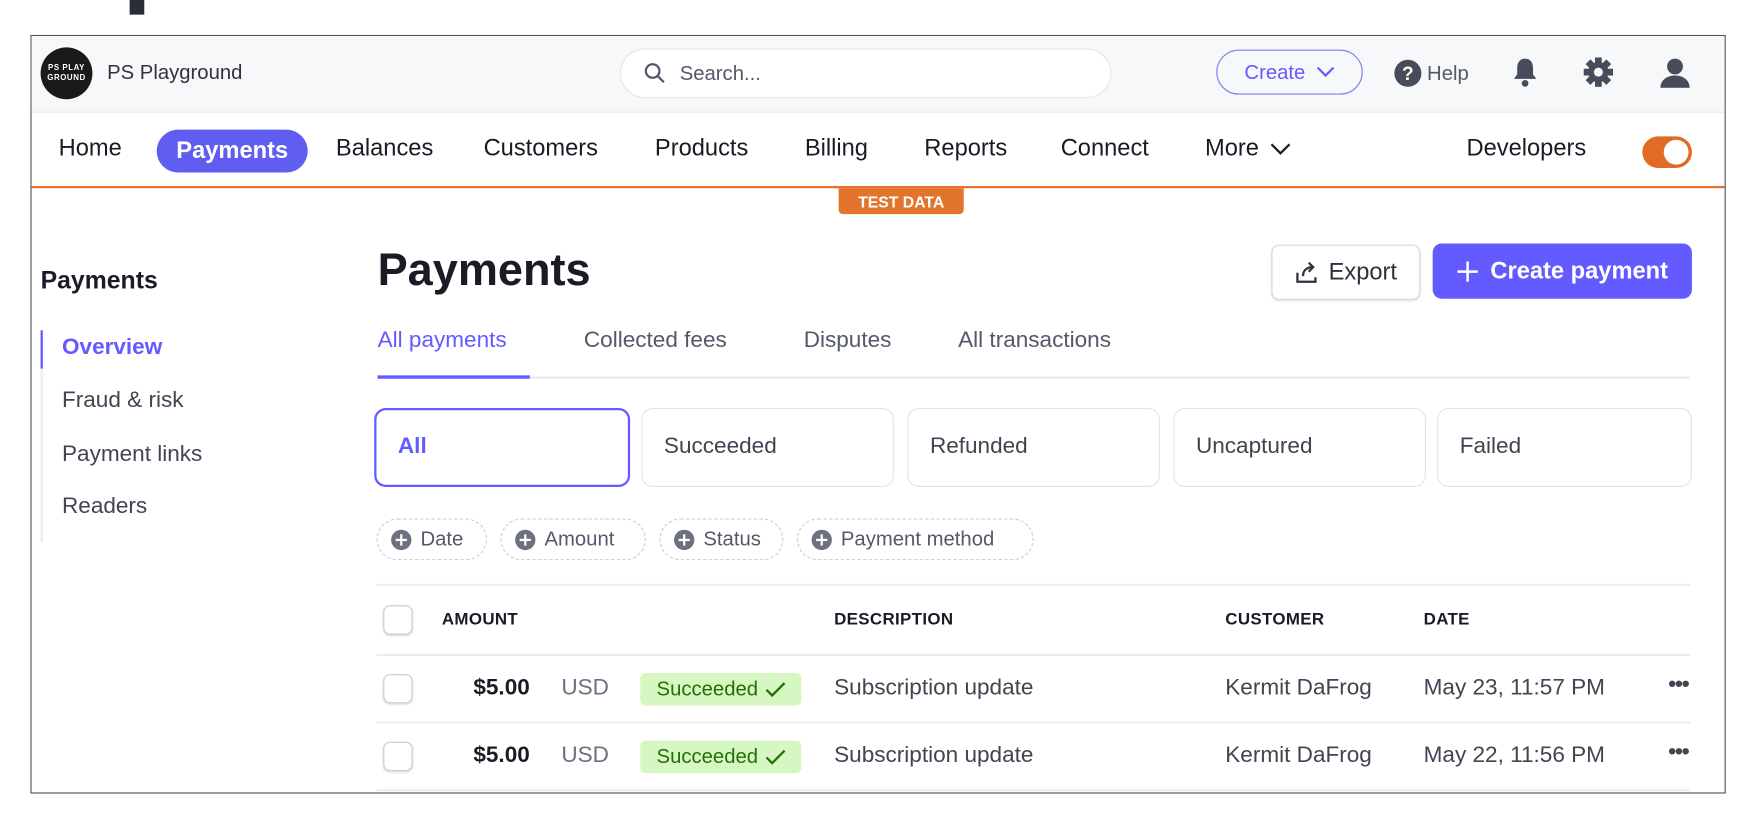 This screenshot has width=1764, height=830. Describe the element at coordinates (232, 151) in the screenshot. I see `nav-payments: Payments` at that location.